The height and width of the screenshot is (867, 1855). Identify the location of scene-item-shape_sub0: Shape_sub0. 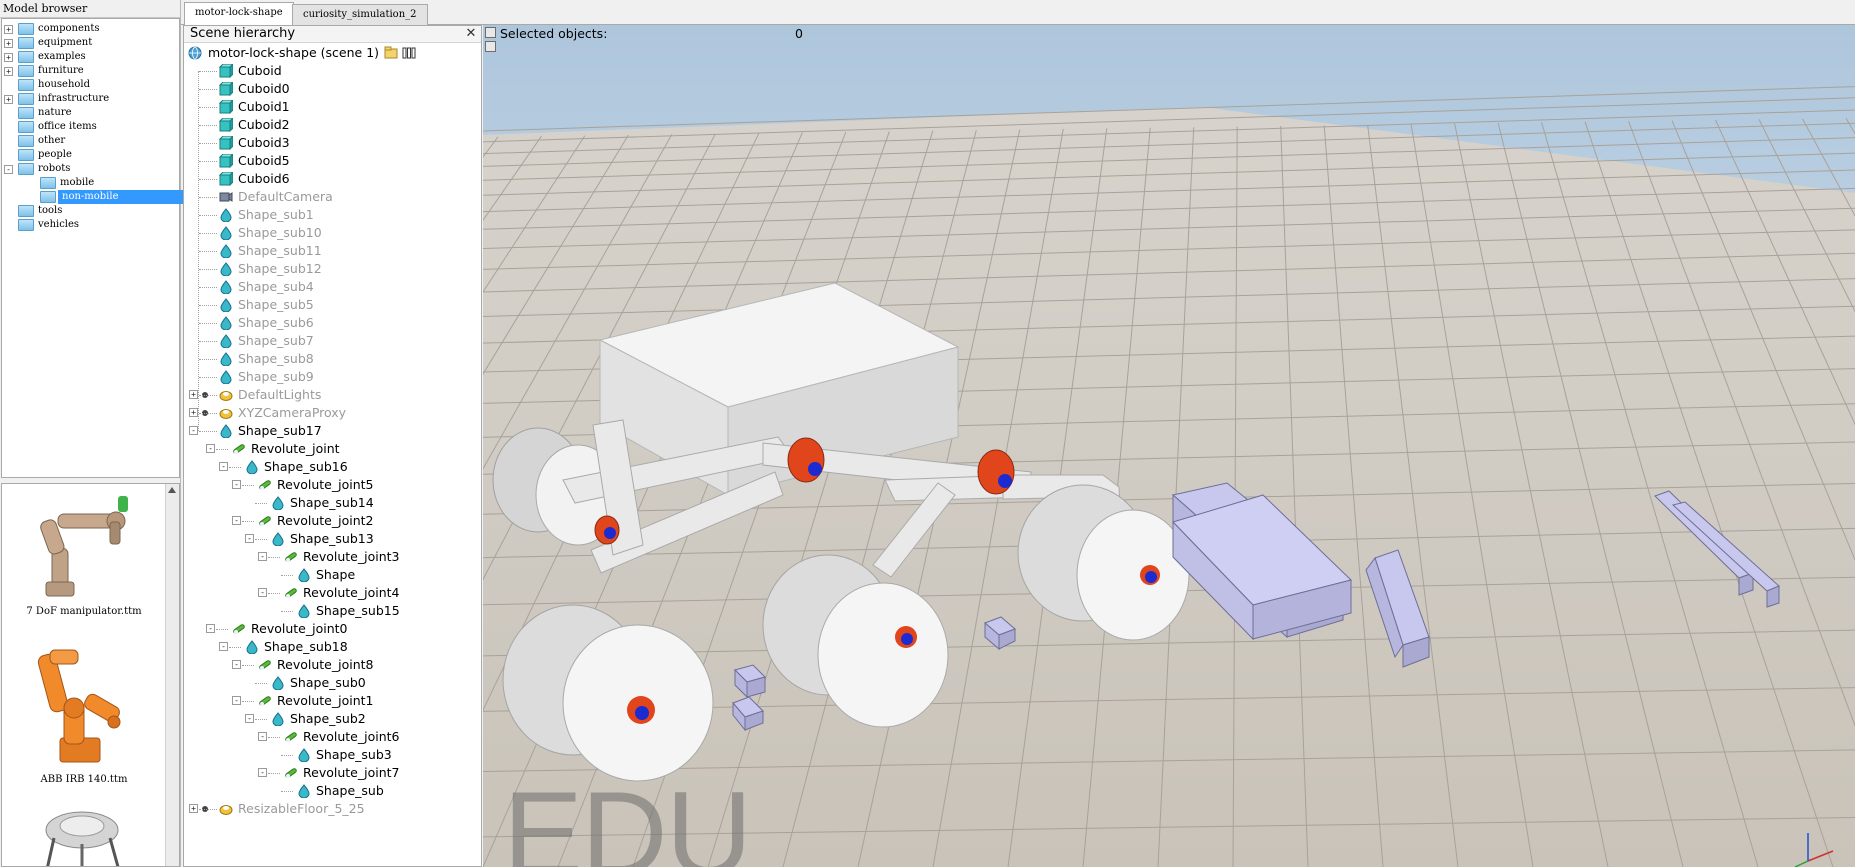
(332, 683).